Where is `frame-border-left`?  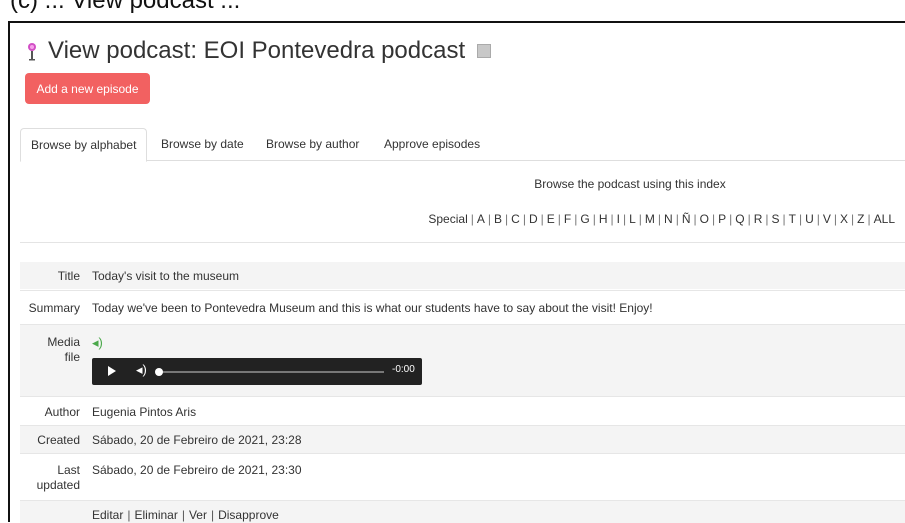 frame-border-left is located at coordinates (9, 271).